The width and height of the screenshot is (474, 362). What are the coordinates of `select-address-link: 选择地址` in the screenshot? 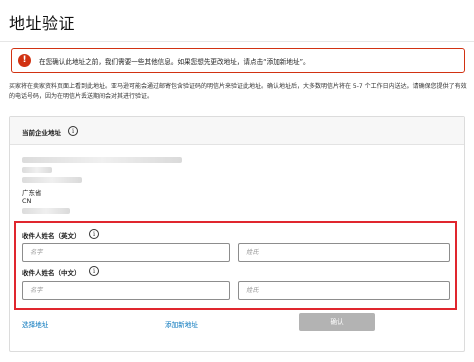 It's located at (35, 324).